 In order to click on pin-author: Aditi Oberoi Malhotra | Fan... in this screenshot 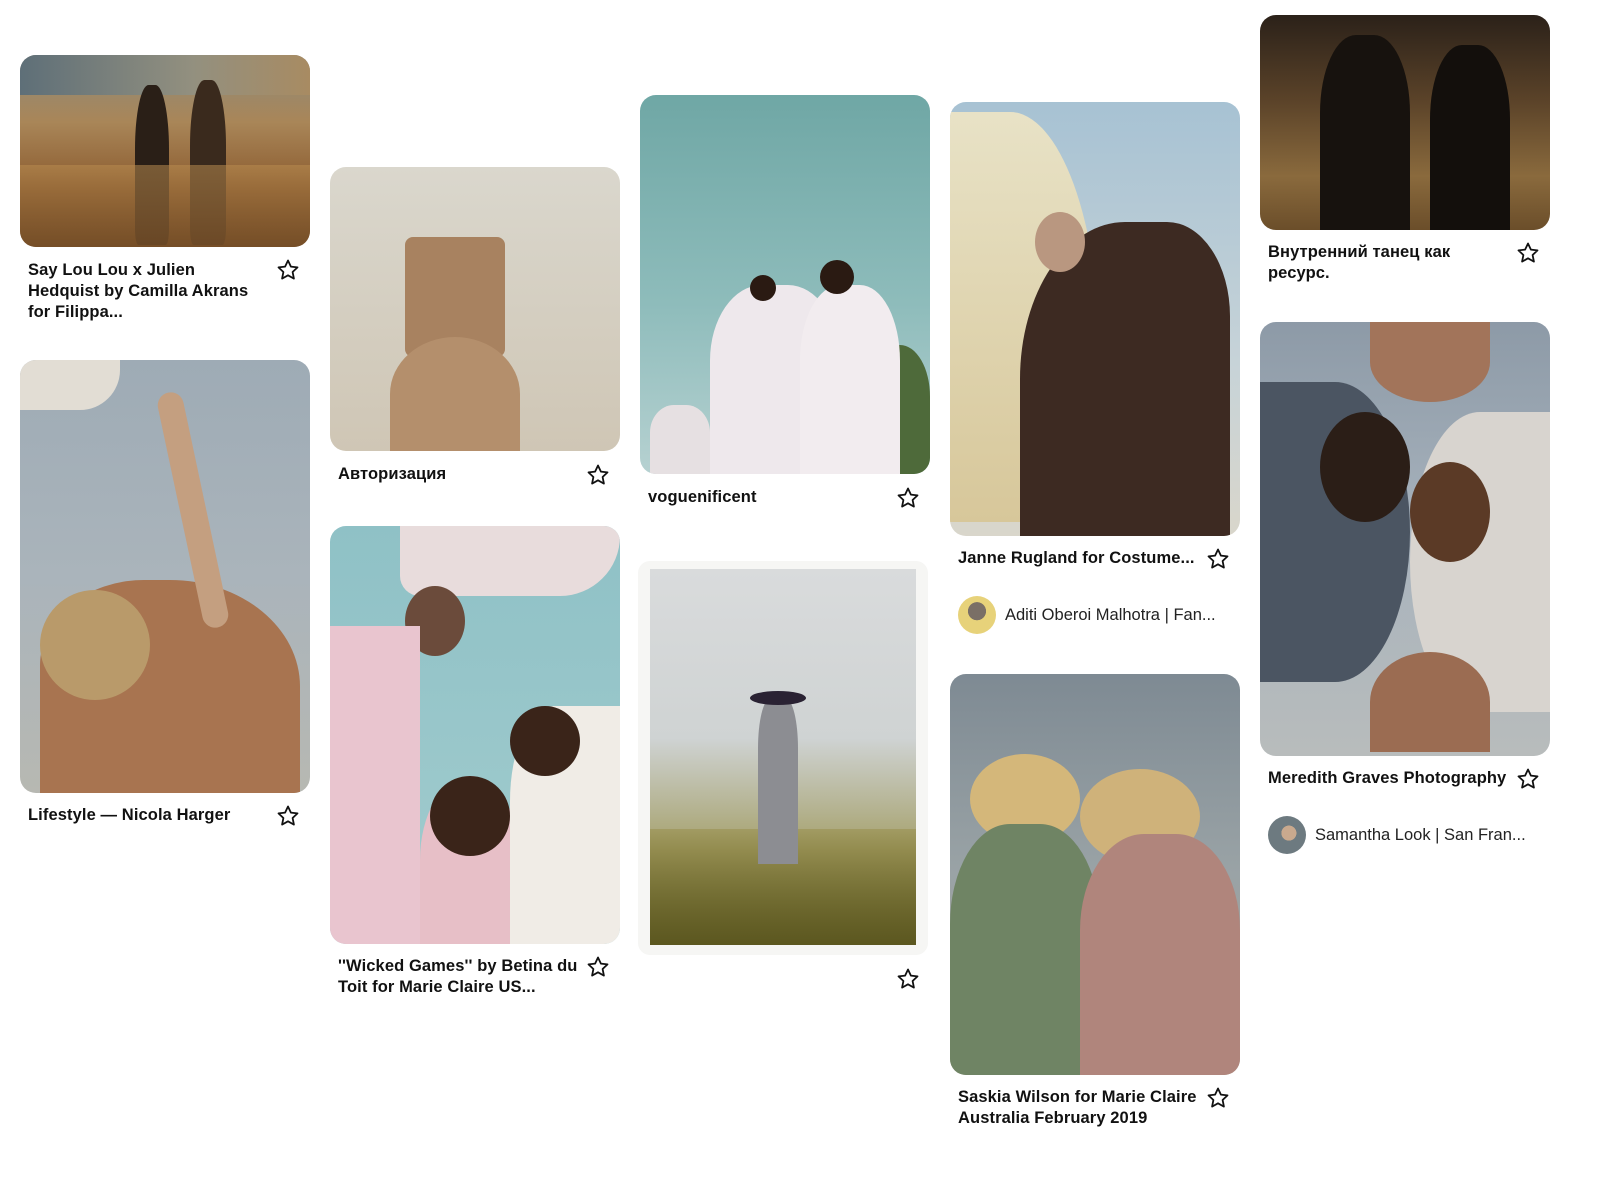, I will do `click(1087, 615)`.